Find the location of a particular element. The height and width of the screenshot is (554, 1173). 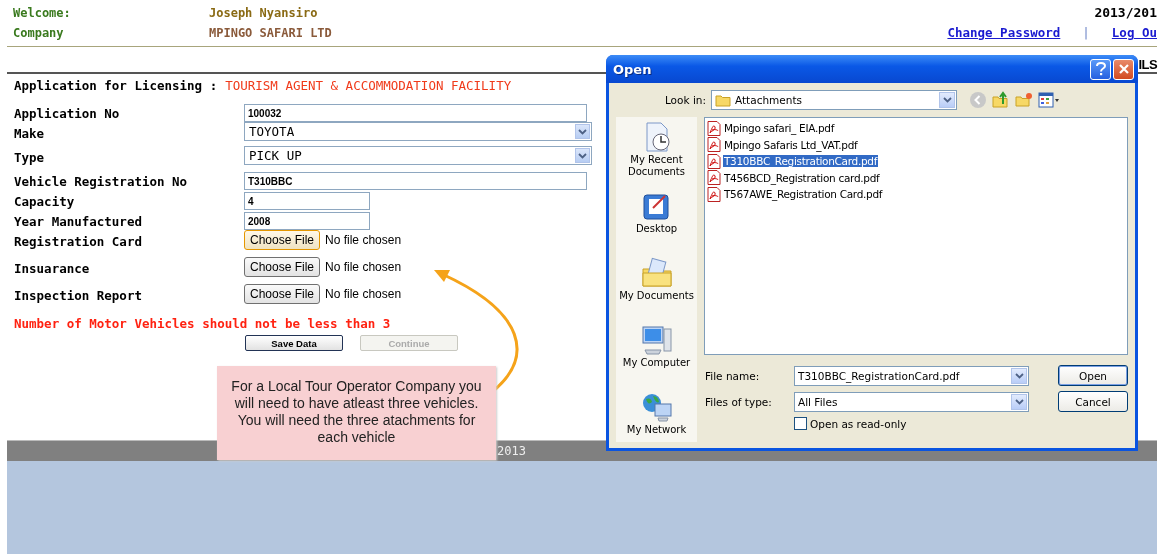

close-icon is located at coordinates (1123, 69).